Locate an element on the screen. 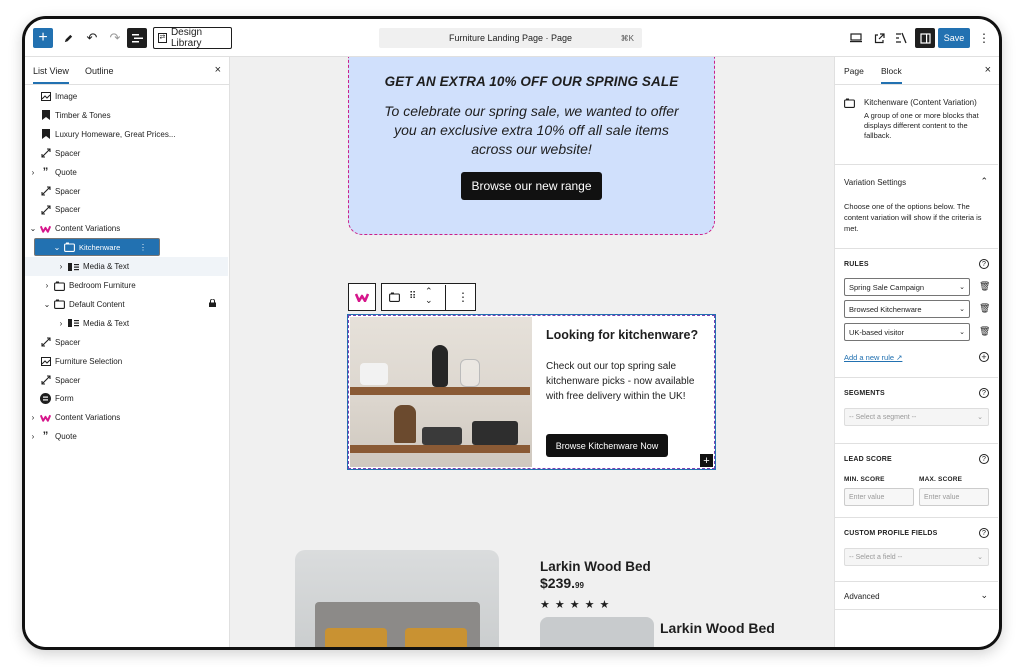 Image resolution: width=1024 pixels, height=667 pixels. list-item: › Content Variations is located at coordinates (126, 417).